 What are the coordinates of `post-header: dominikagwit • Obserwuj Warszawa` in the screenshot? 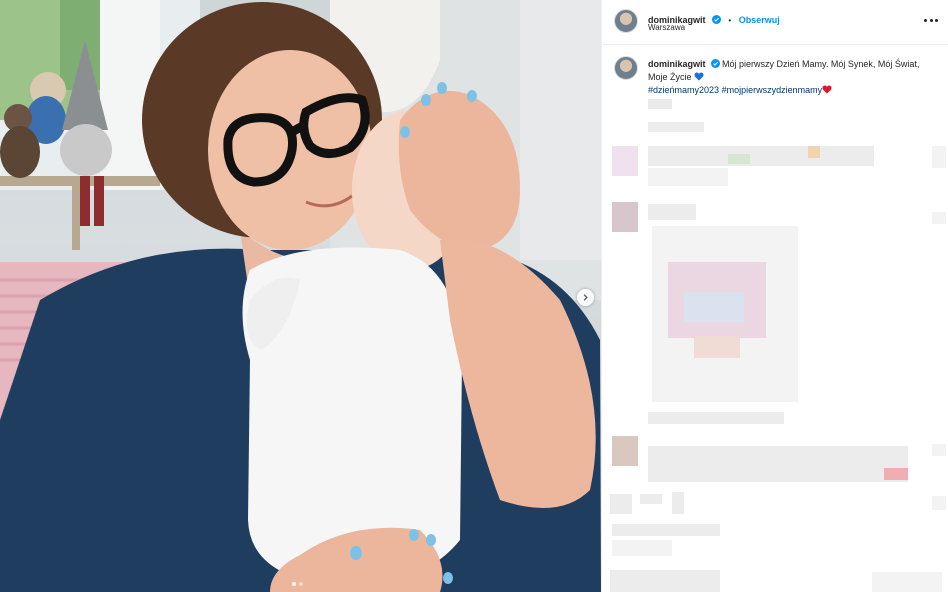 It's located at (775, 22).